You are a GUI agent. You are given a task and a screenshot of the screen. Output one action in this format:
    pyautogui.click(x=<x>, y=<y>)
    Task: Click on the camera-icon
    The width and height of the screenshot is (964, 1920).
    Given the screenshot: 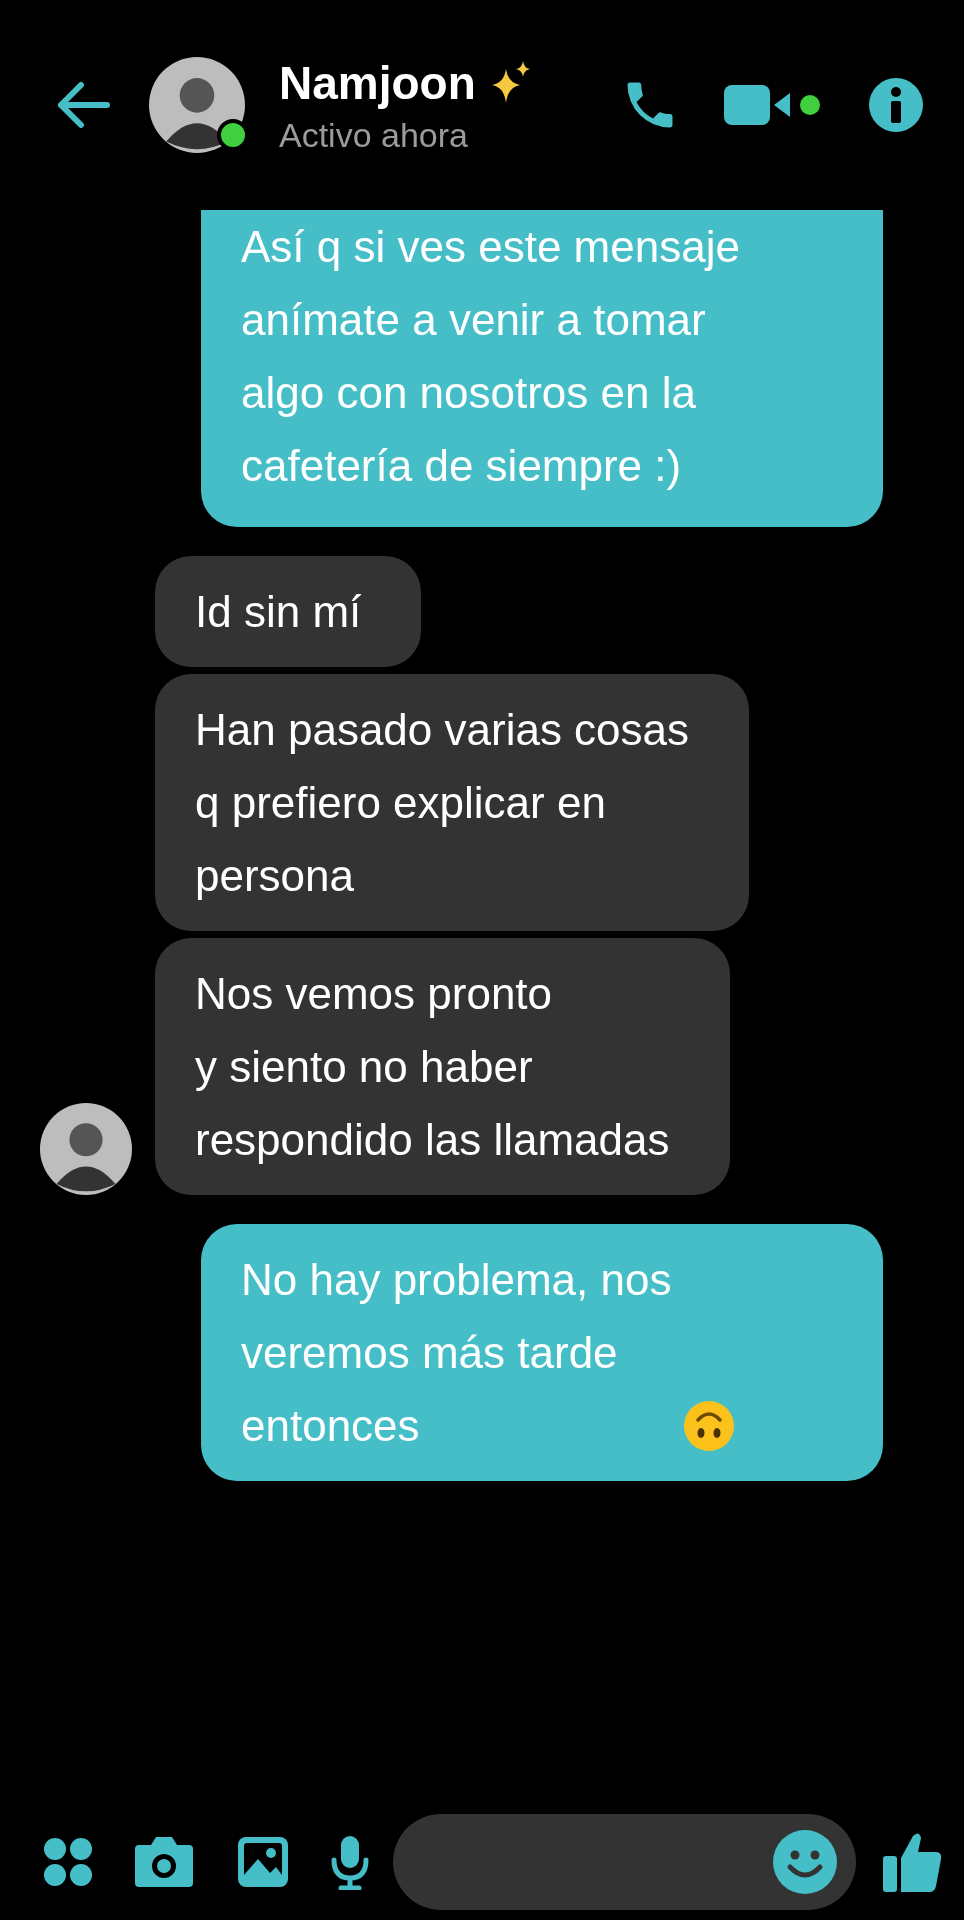 What is the action you would take?
    pyautogui.click(x=164, y=1862)
    